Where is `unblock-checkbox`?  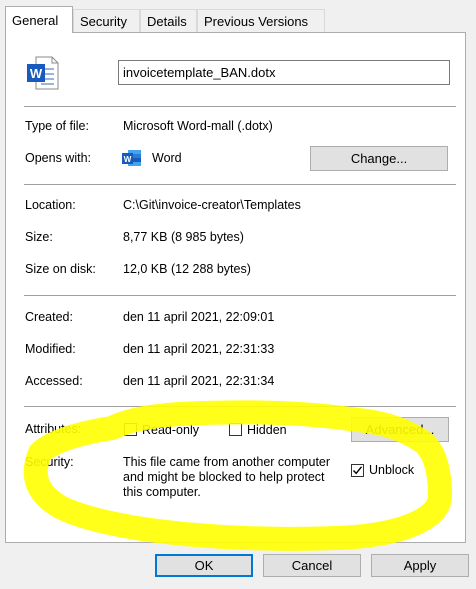 unblock-checkbox is located at coordinates (357, 470).